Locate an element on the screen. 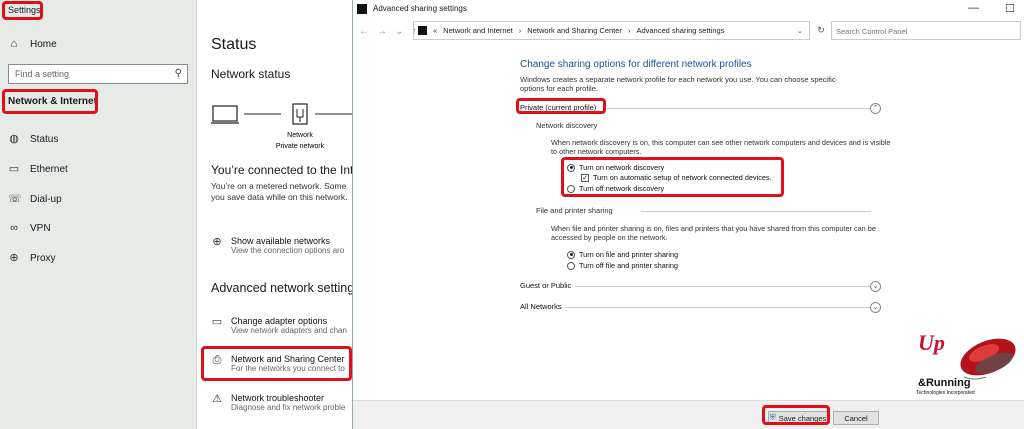  breadcrumb-sharing-center: Network and Sharing Center is located at coordinates (574, 30).